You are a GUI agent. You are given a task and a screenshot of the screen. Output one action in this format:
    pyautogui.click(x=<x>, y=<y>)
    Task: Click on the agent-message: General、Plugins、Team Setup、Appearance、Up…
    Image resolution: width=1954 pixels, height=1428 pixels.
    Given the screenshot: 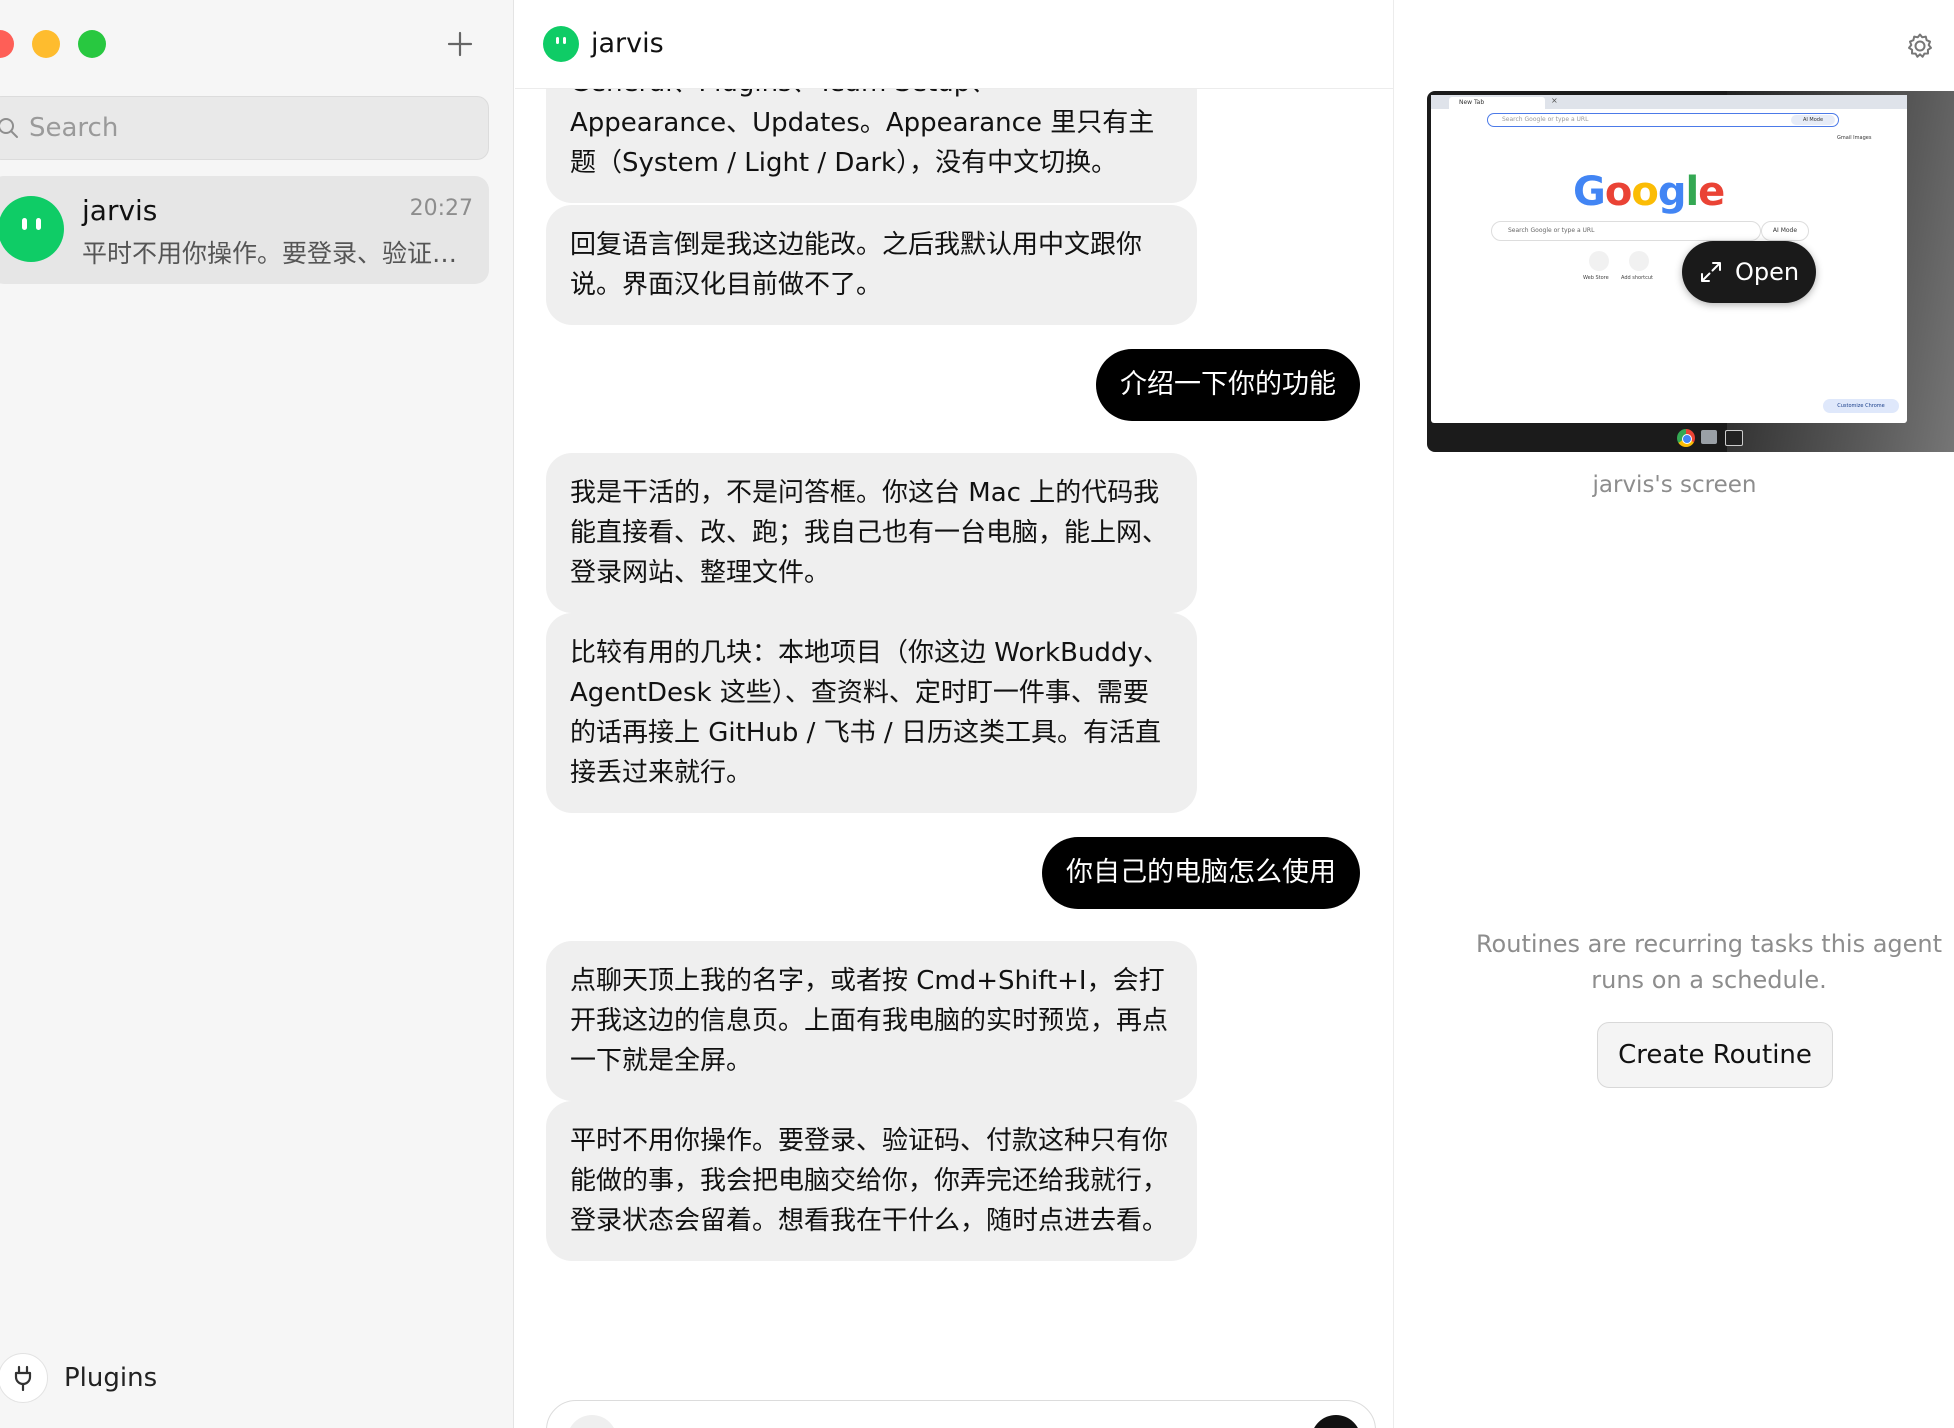 What is the action you would take?
    pyautogui.click(x=871, y=146)
    